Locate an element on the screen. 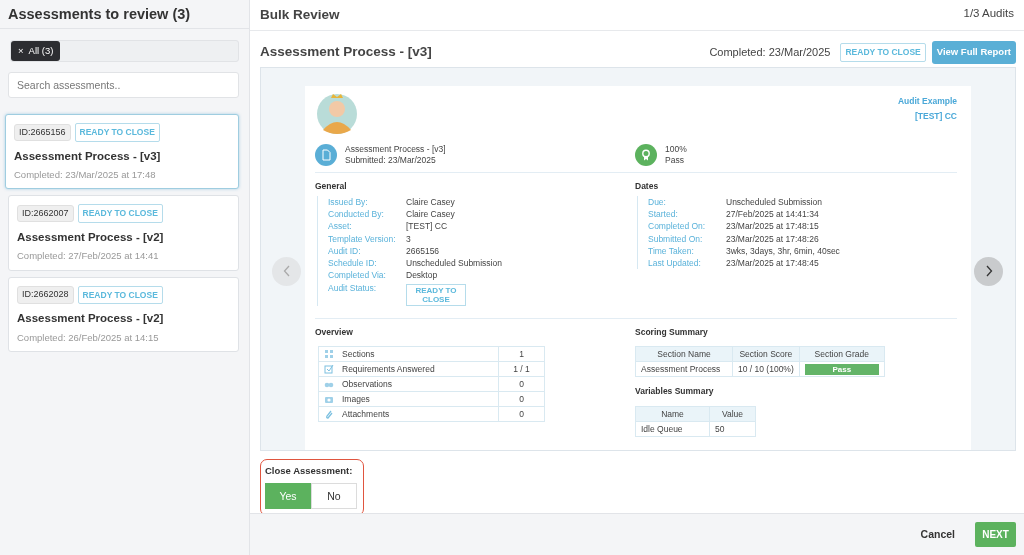 The width and height of the screenshot is (1024, 555). field-value: 3wks, 3days, 3hr, 6min, 40sec is located at coordinates (783, 251).